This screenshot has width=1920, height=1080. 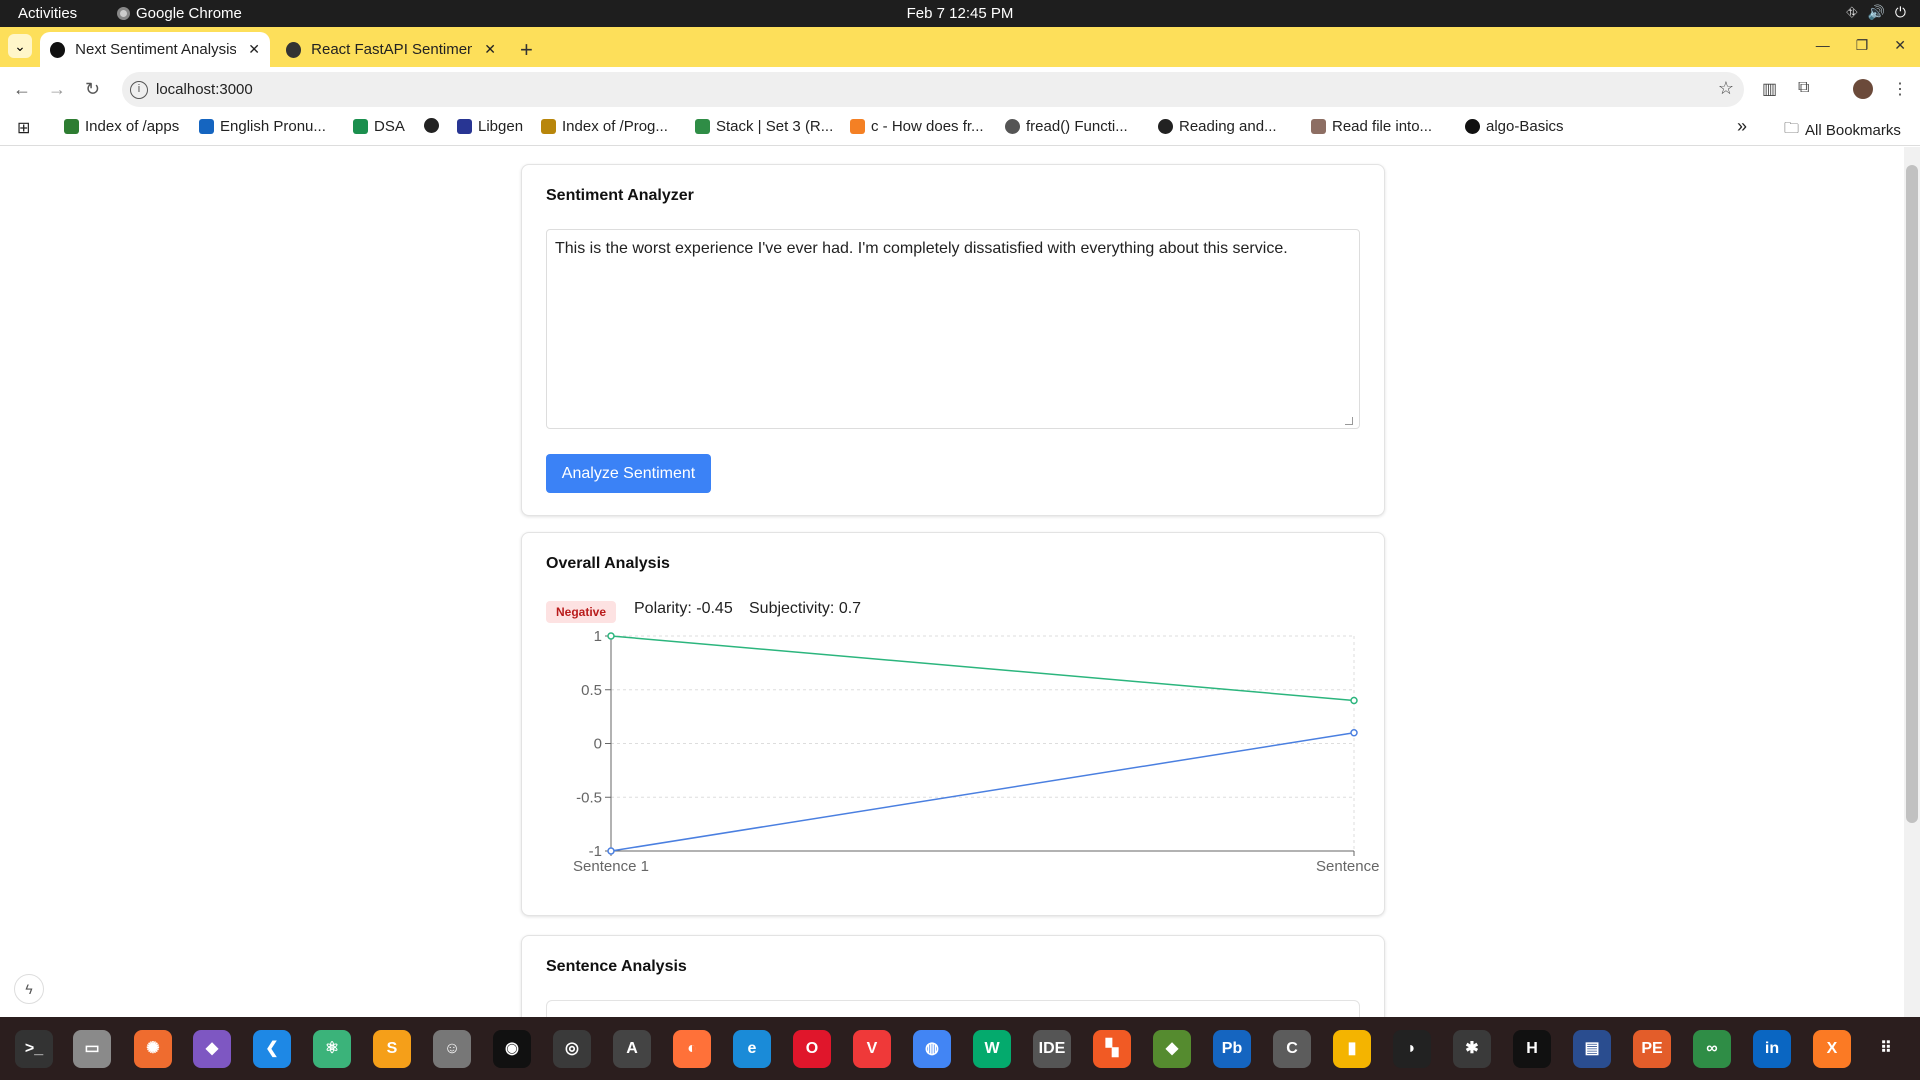 I want to click on box-app-icon: ◆, so click(x=212, y=1049).